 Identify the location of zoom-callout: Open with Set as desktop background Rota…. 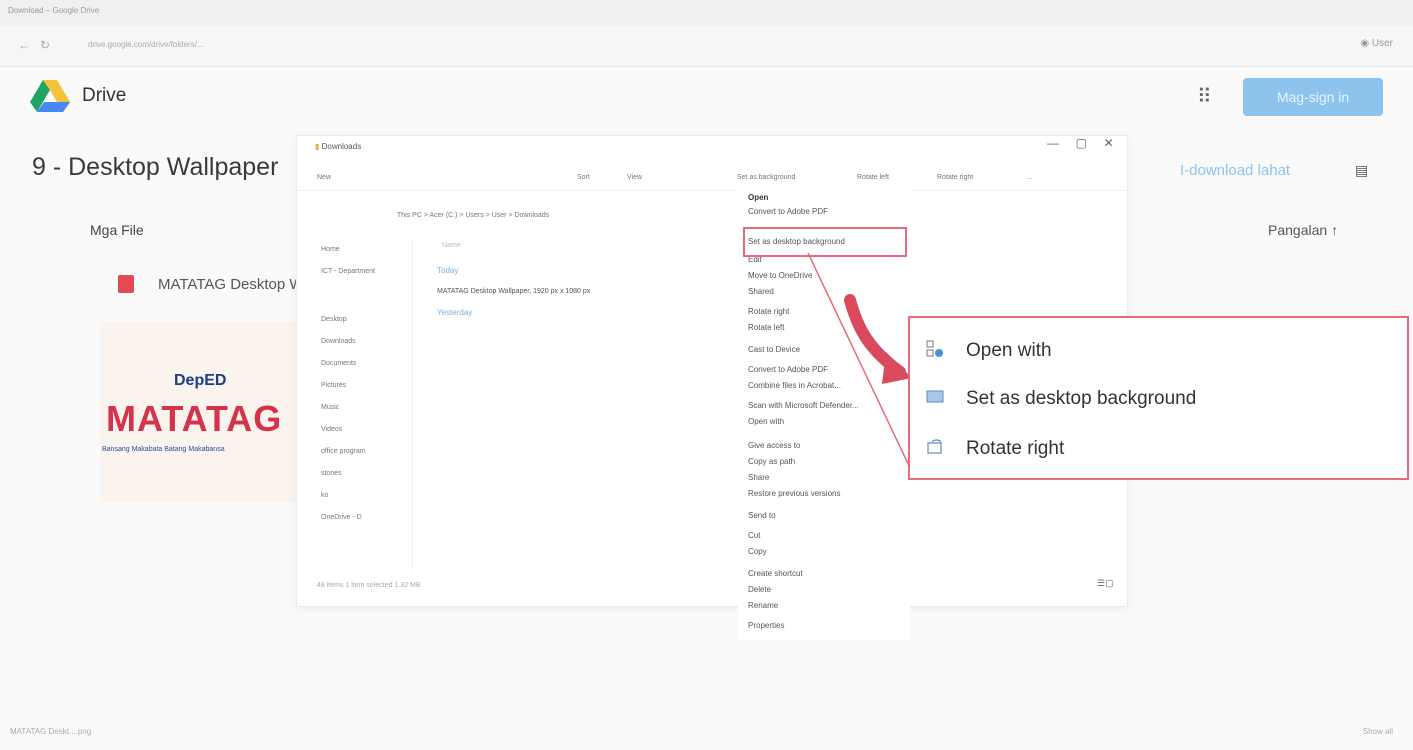
(1158, 398).